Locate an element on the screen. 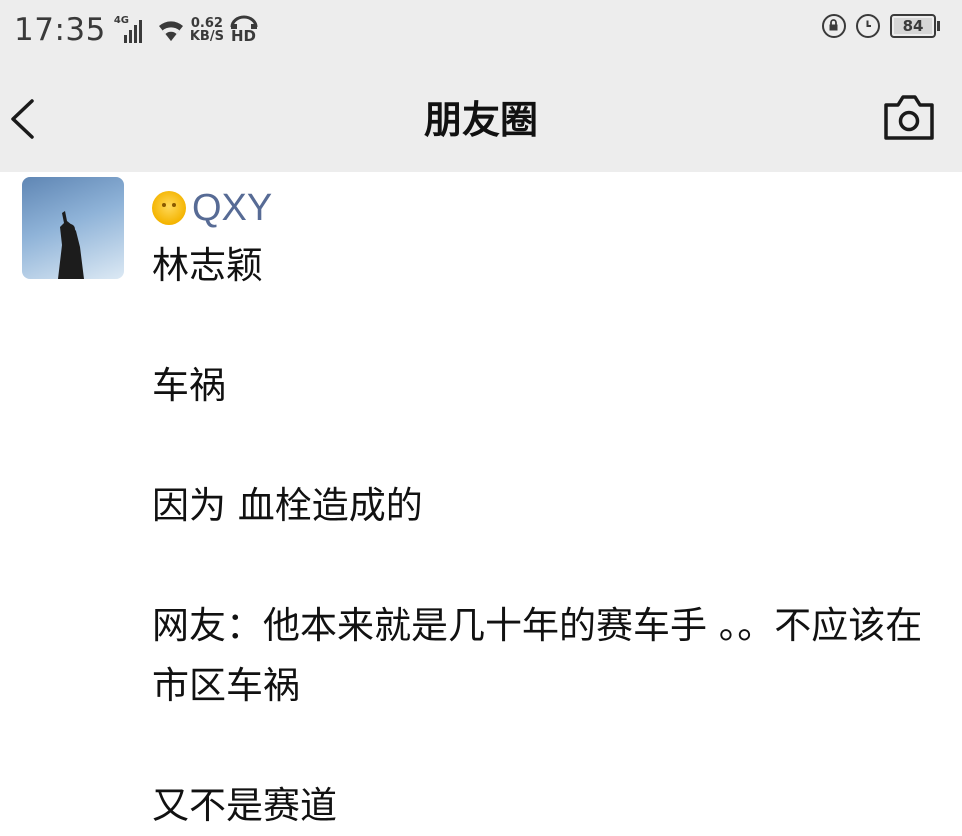  status-time: 17:35 is located at coordinates (60, 30).